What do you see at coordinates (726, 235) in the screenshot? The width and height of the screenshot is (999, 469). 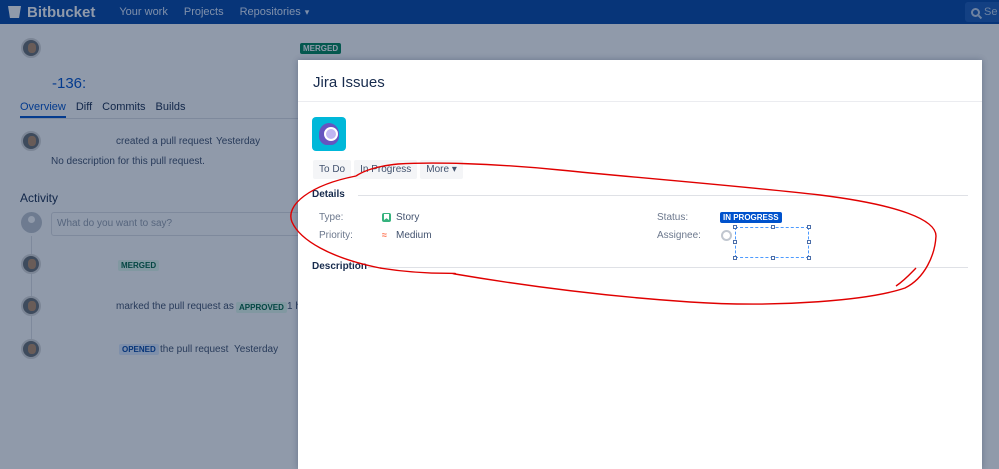 I see `assignee-avatar` at bounding box center [726, 235].